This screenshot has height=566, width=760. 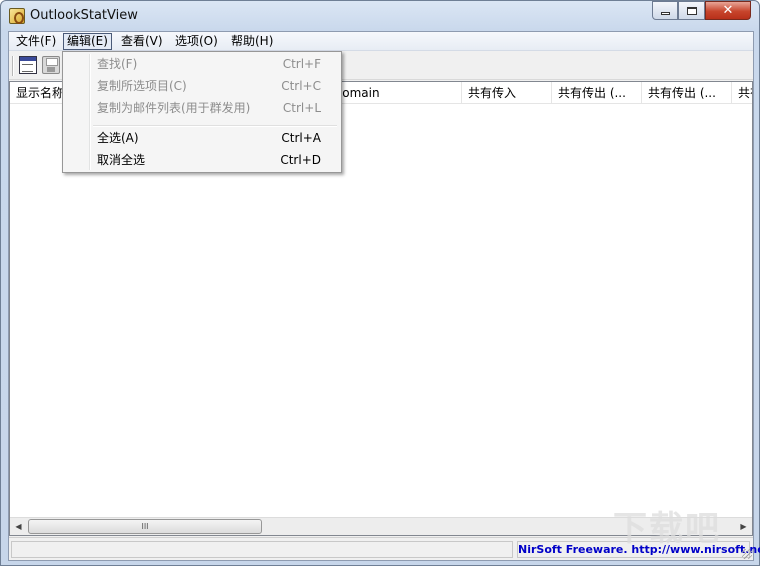 What do you see at coordinates (28, 65) in the screenshot?
I see `html-report-icon` at bounding box center [28, 65].